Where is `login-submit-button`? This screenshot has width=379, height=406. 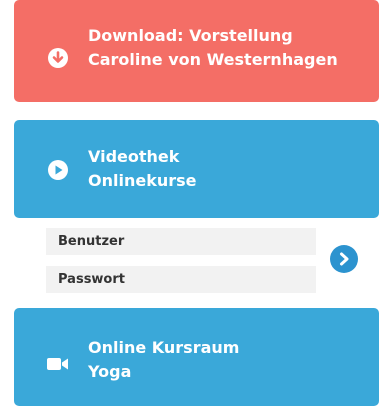 login-submit-button is located at coordinates (344, 259).